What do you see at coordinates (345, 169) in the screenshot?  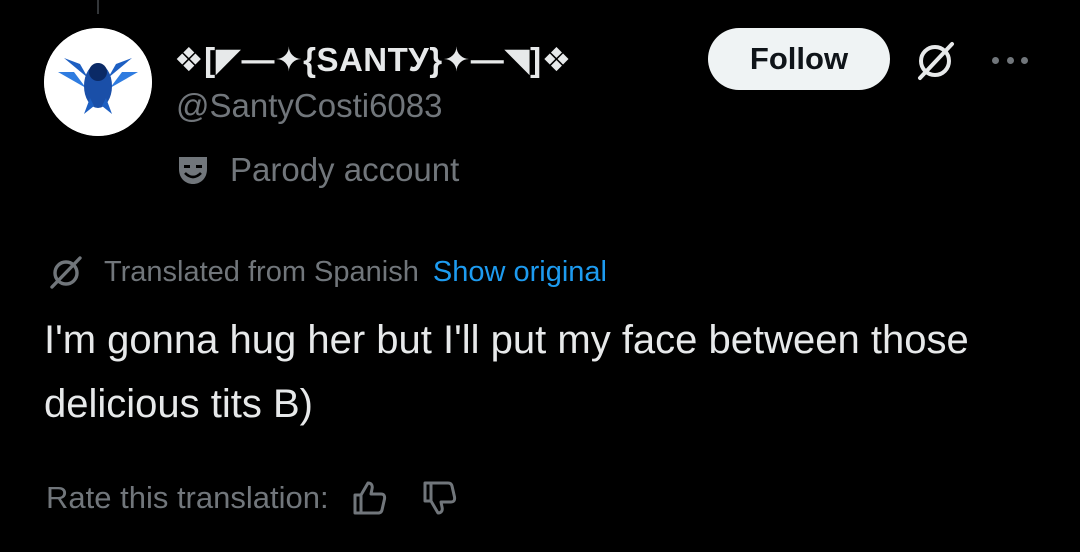 I see `parody-label: Parody account` at bounding box center [345, 169].